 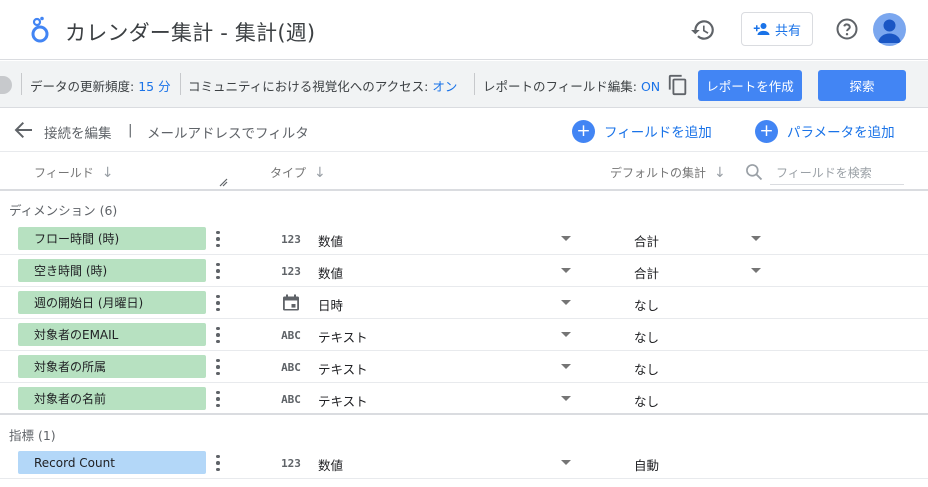 What do you see at coordinates (647, 465) in the screenshot?
I see `aggregation-label: 自動` at bounding box center [647, 465].